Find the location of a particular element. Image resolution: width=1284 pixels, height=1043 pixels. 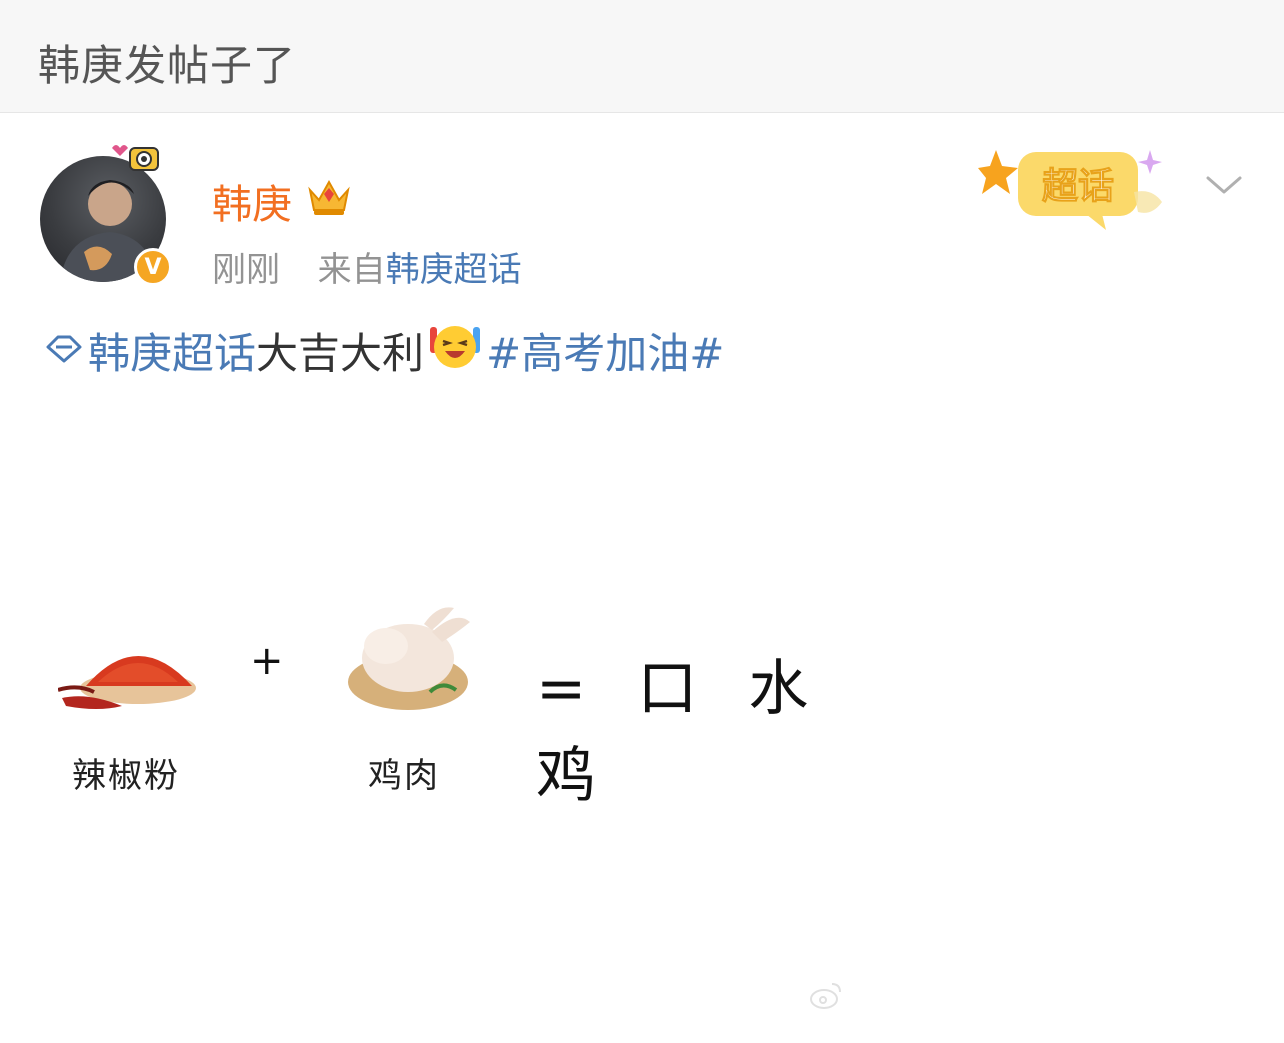

weibo-watermark-icon is located at coordinates (826, 997).